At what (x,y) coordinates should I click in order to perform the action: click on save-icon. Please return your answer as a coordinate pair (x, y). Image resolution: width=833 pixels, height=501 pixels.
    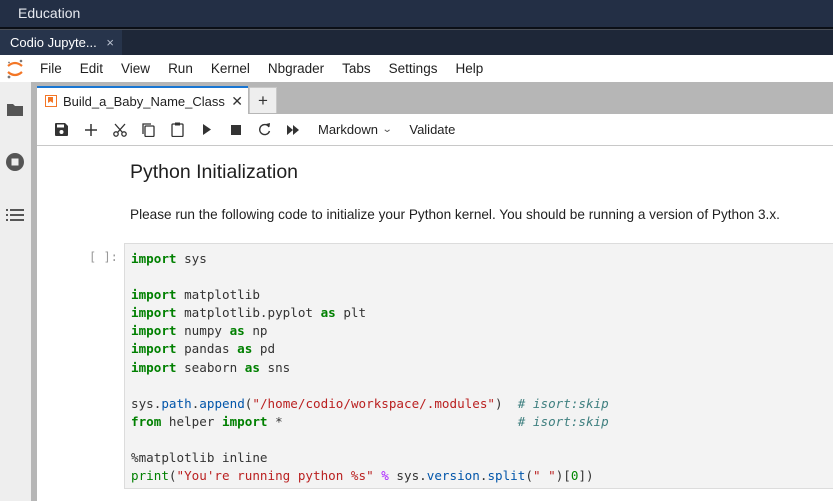
    Looking at the image, I should click on (61, 129).